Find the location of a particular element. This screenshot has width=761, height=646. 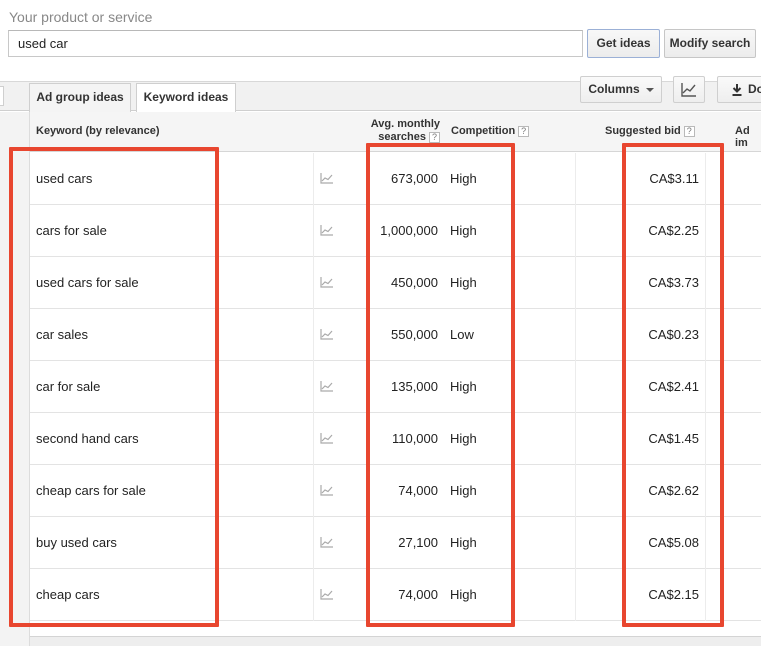

horizontal-scrollbar is located at coordinates (395, 641).